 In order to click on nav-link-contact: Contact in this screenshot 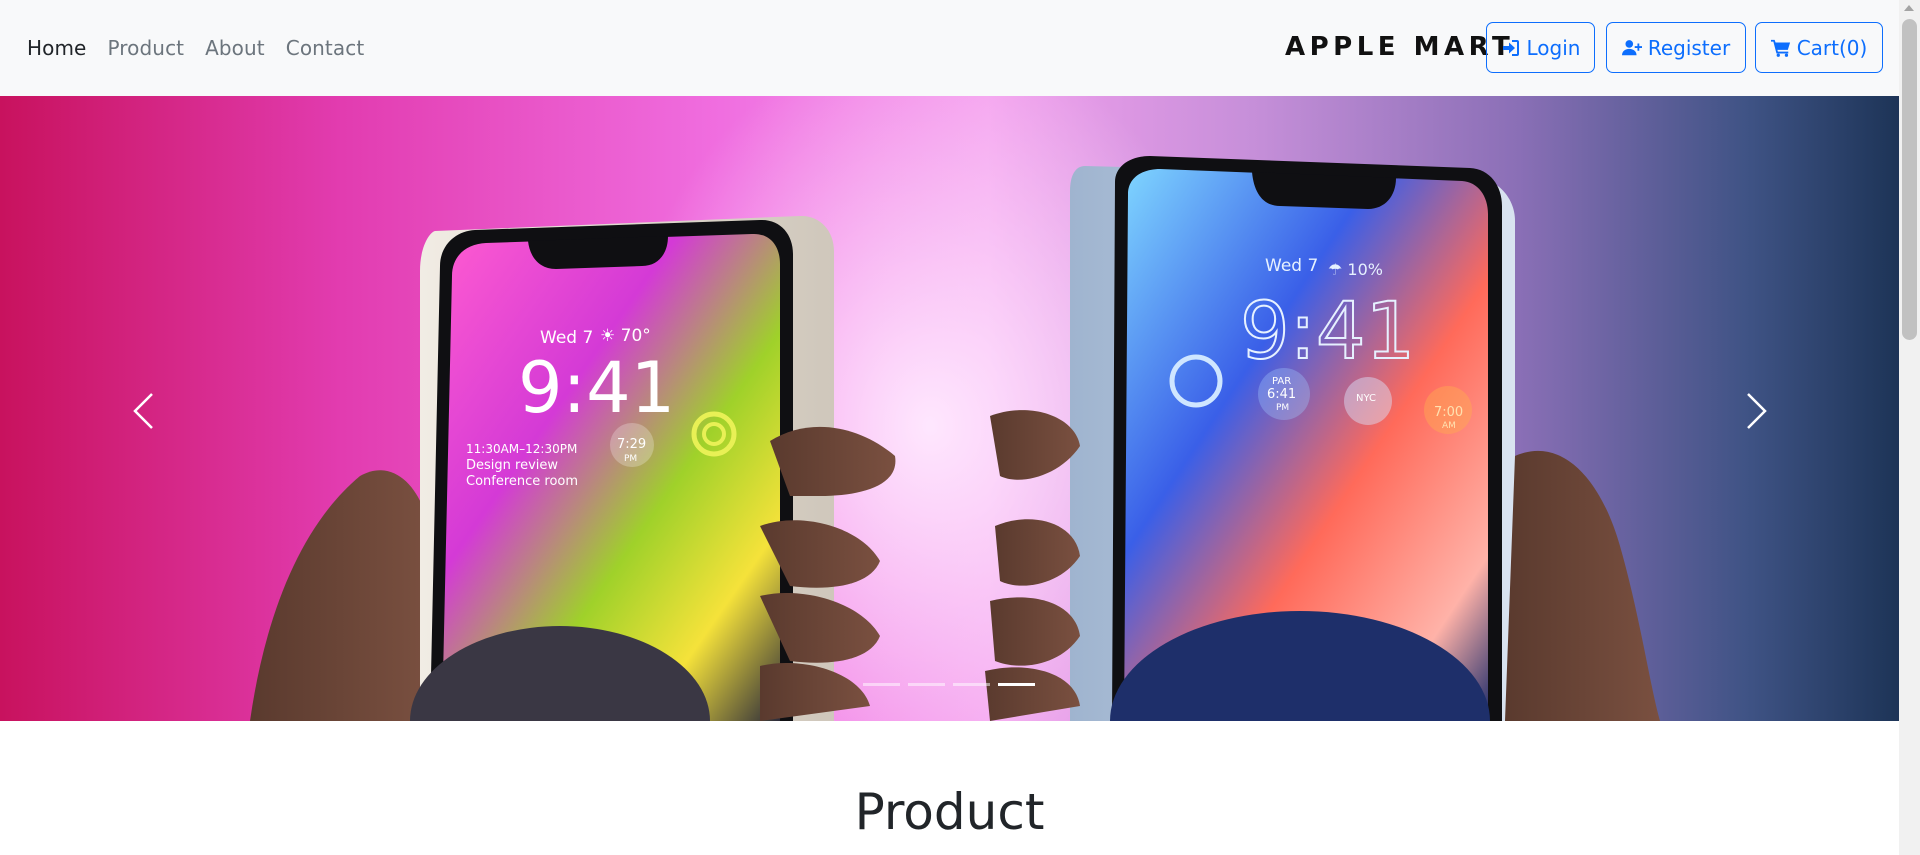, I will do `click(325, 48)`.